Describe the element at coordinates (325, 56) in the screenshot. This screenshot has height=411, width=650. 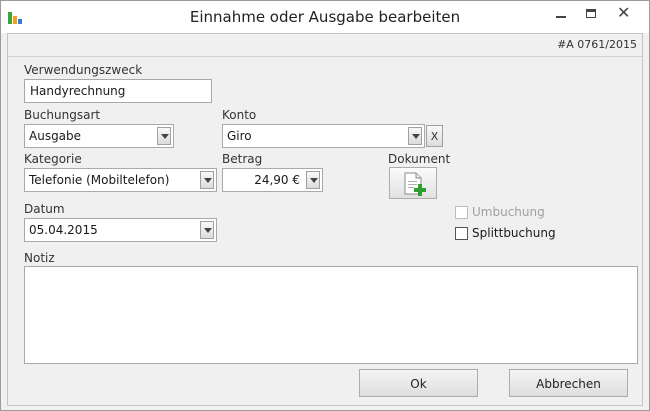
I see `header-divider` at that location.